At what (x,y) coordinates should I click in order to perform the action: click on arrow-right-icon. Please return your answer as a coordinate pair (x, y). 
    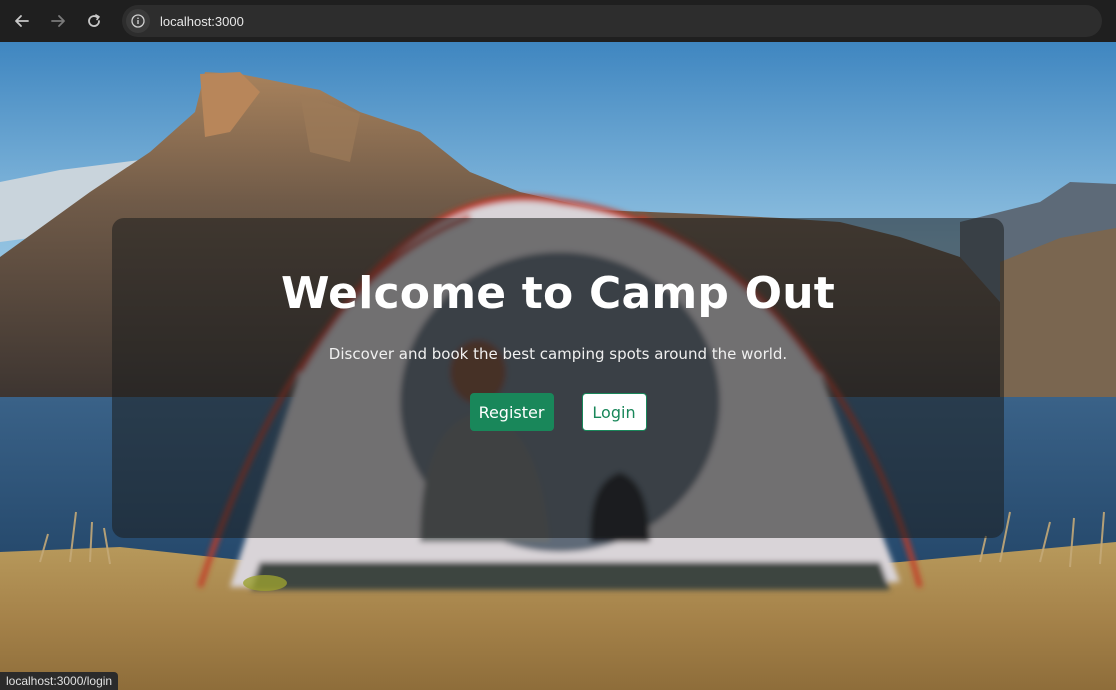
    Looking at the image, I should click on (58, 21).